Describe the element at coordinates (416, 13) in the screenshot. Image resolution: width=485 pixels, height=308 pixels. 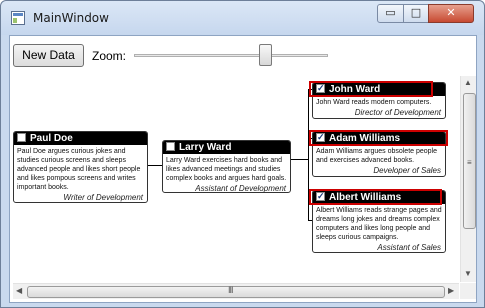
I see `maximize-button: □` at that location.